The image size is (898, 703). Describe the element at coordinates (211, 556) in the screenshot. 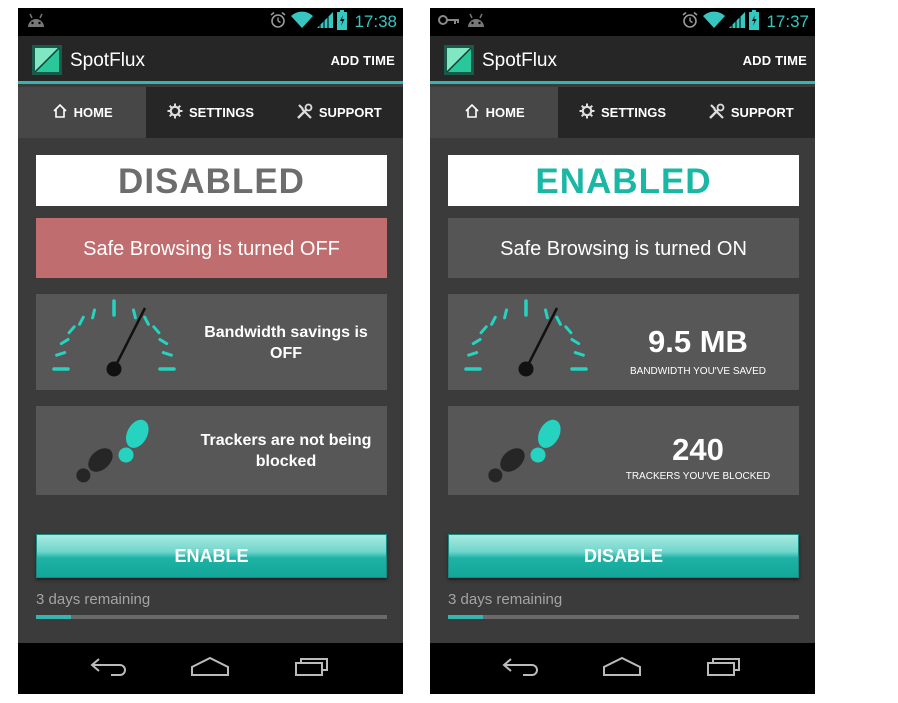

I see `enable-button: ENABLE` at that location.